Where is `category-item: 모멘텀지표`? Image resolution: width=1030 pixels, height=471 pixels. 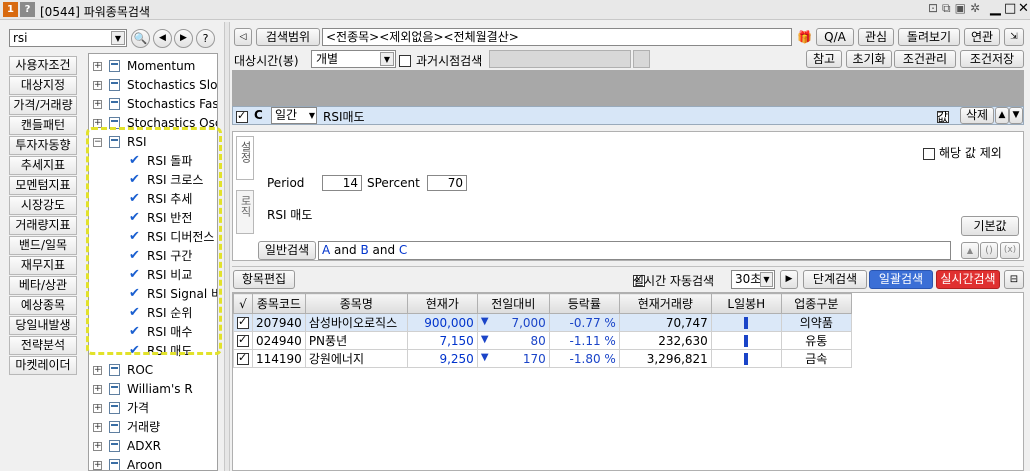
category-item: 모멘텀지표 is located at coordinates (43, 185).